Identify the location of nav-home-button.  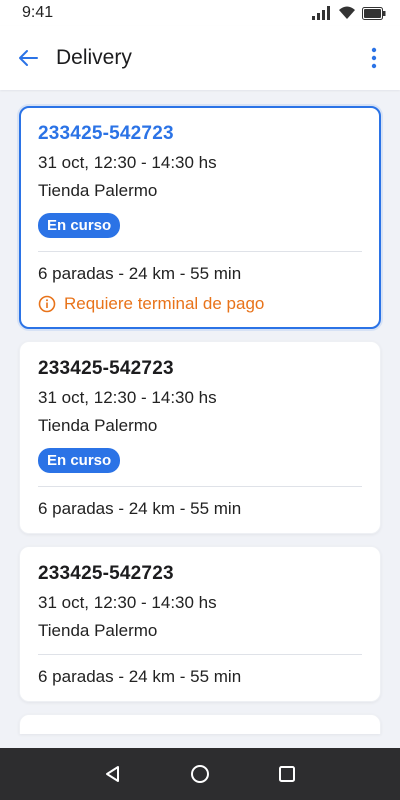
(200, 774).